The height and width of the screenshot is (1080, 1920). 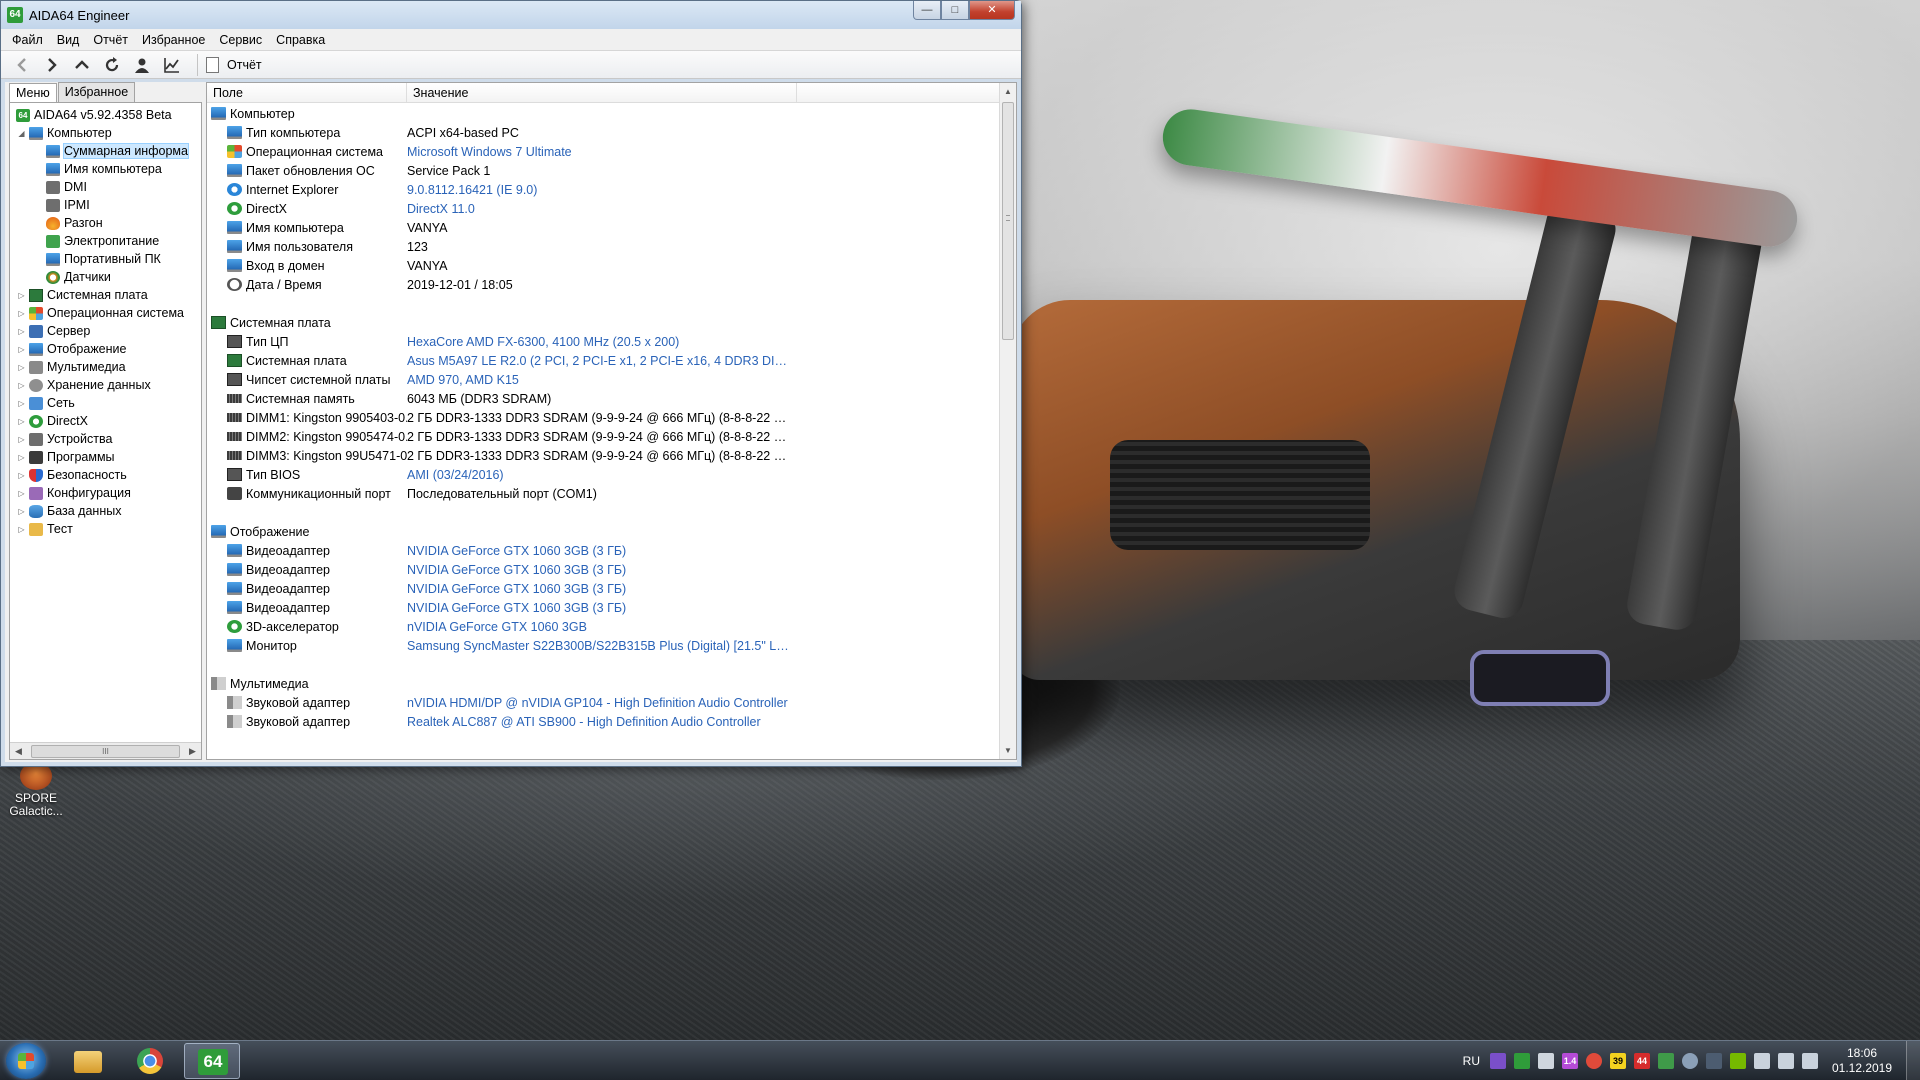 I want to click on tray-badge: 44, so click(x=1642, y=1061).